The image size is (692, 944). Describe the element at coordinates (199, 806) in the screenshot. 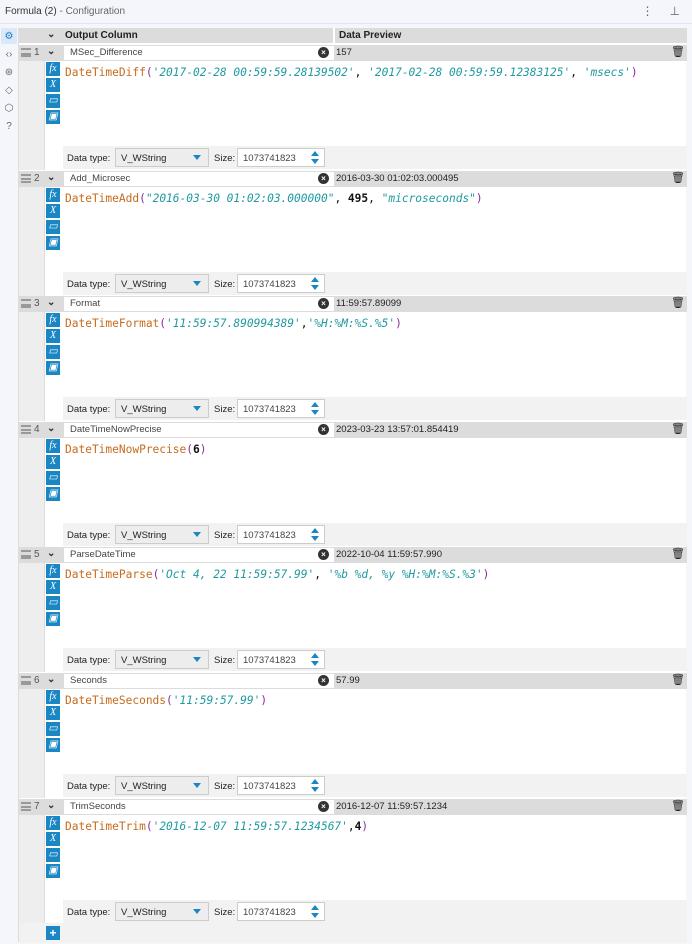

I see `output-column-input: TrimSeconds` at that location.